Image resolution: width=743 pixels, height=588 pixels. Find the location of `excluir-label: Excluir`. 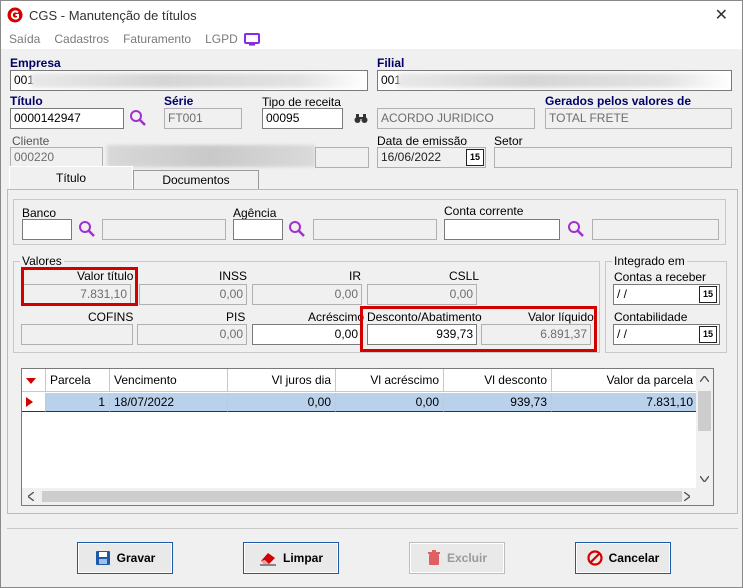

excluir-label: Excluir is located at coordinates (467, 558).